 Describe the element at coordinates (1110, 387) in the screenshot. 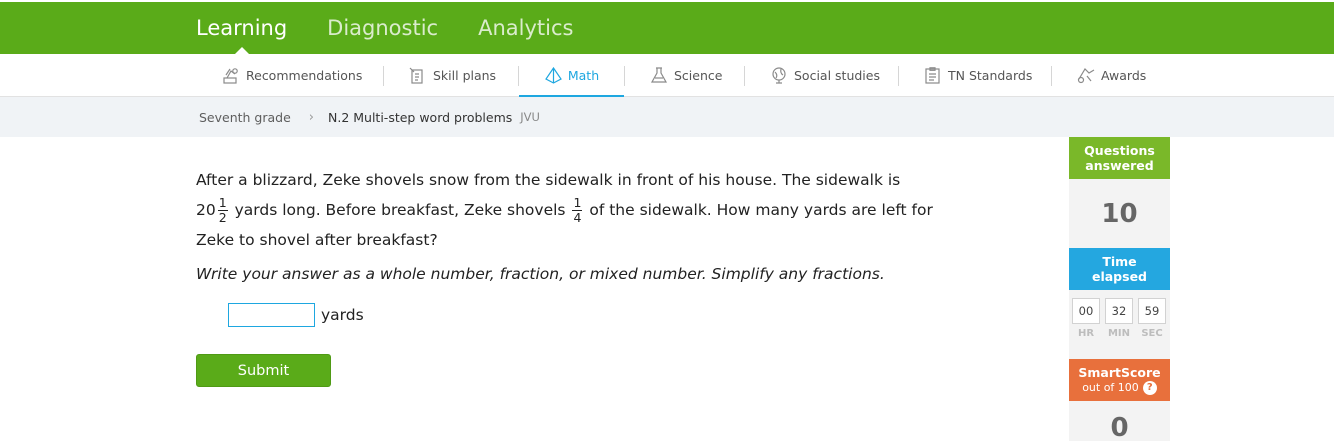

I see `smartscore-out-of: out of 100` at that location.